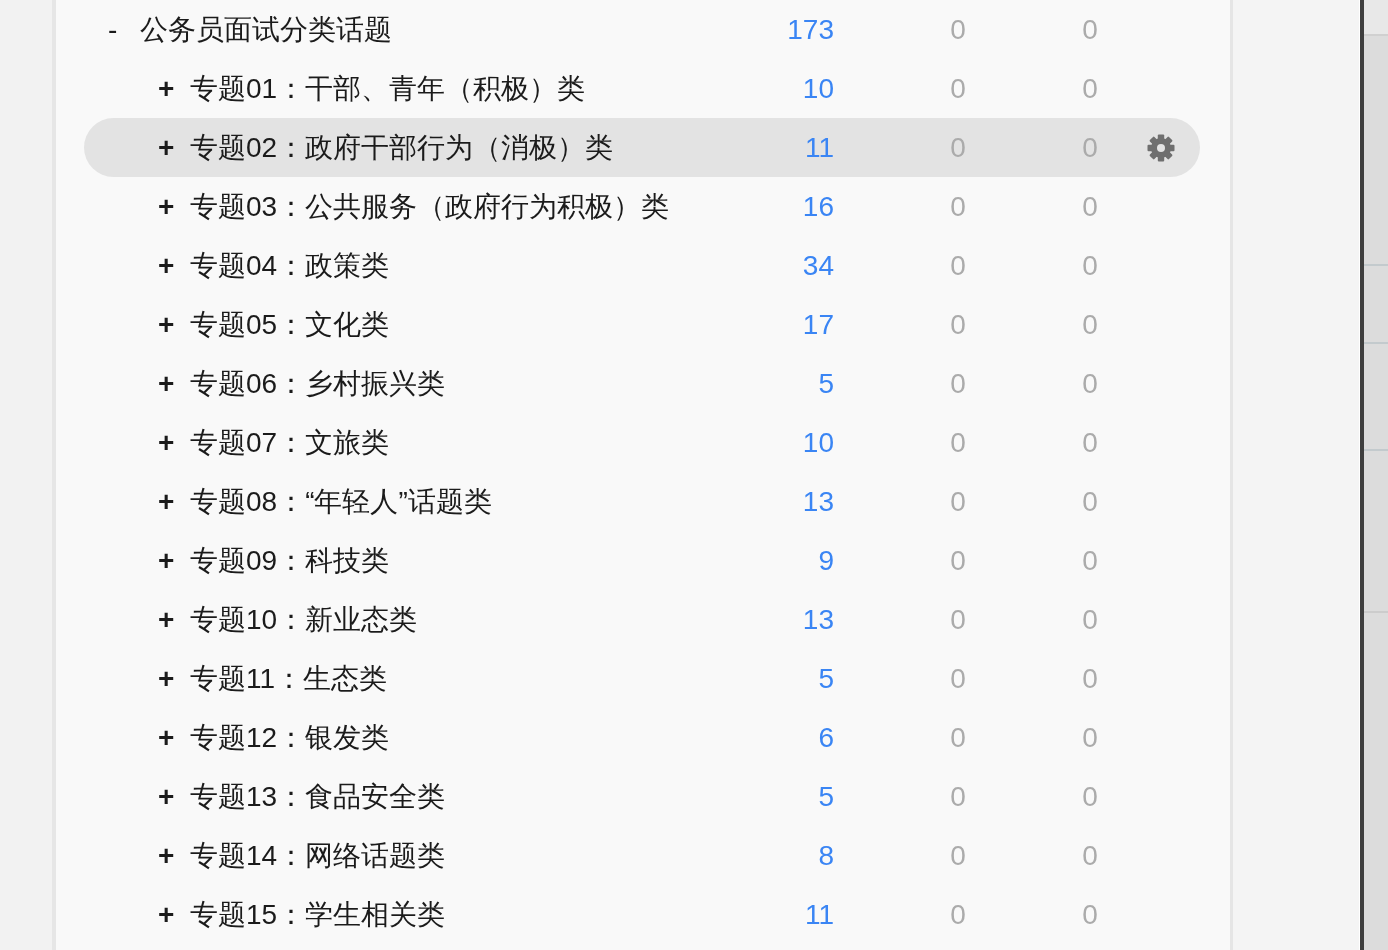  I want to click on tree-row: + 专题14：网络话题类 8 0 0, so click(642, 855).